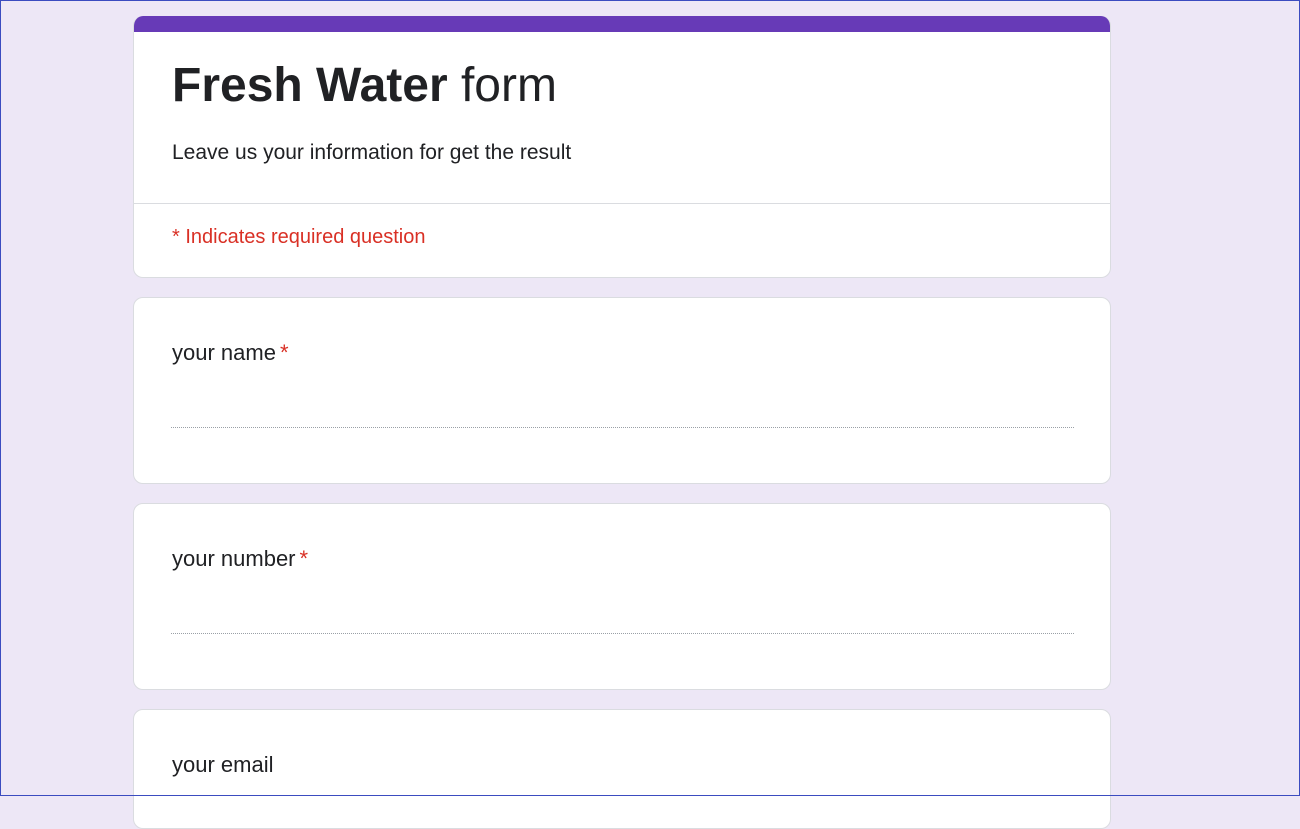 This screenshot has width=1300, height=829. What do you see at coordinates (502, 85) in the screenshot?
I see `form-title-rest: form` at bounding box center [502, 85].